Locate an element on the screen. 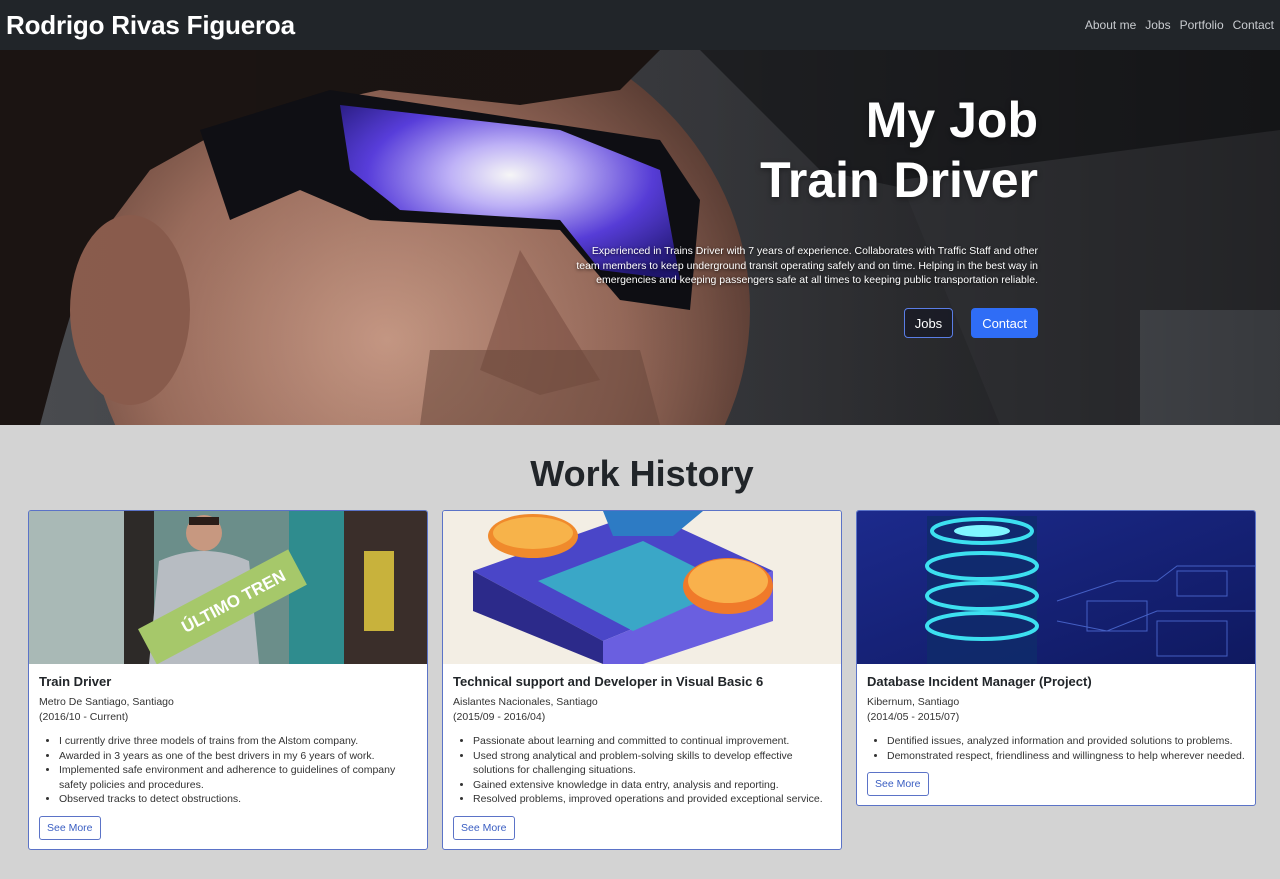 The image size is (1280, 879). nav-link-about-me: About me is located at coordinates (1106, 25).